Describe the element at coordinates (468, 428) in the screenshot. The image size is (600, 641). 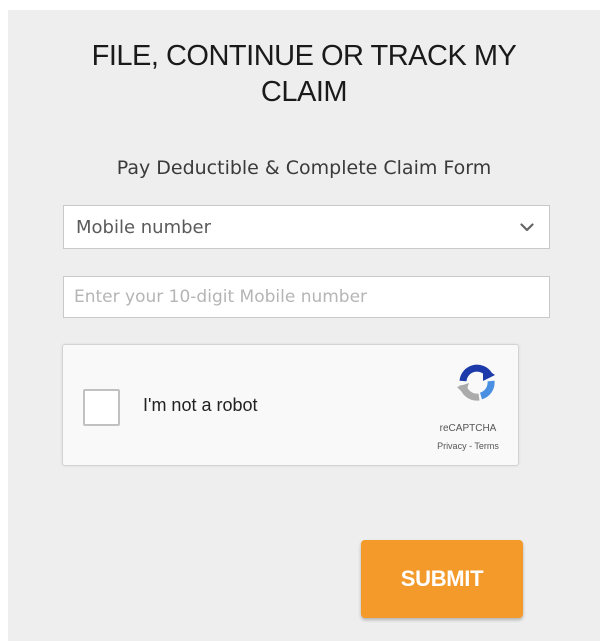
I see `recaptcha-brand: reCAPTCHA` at that location.